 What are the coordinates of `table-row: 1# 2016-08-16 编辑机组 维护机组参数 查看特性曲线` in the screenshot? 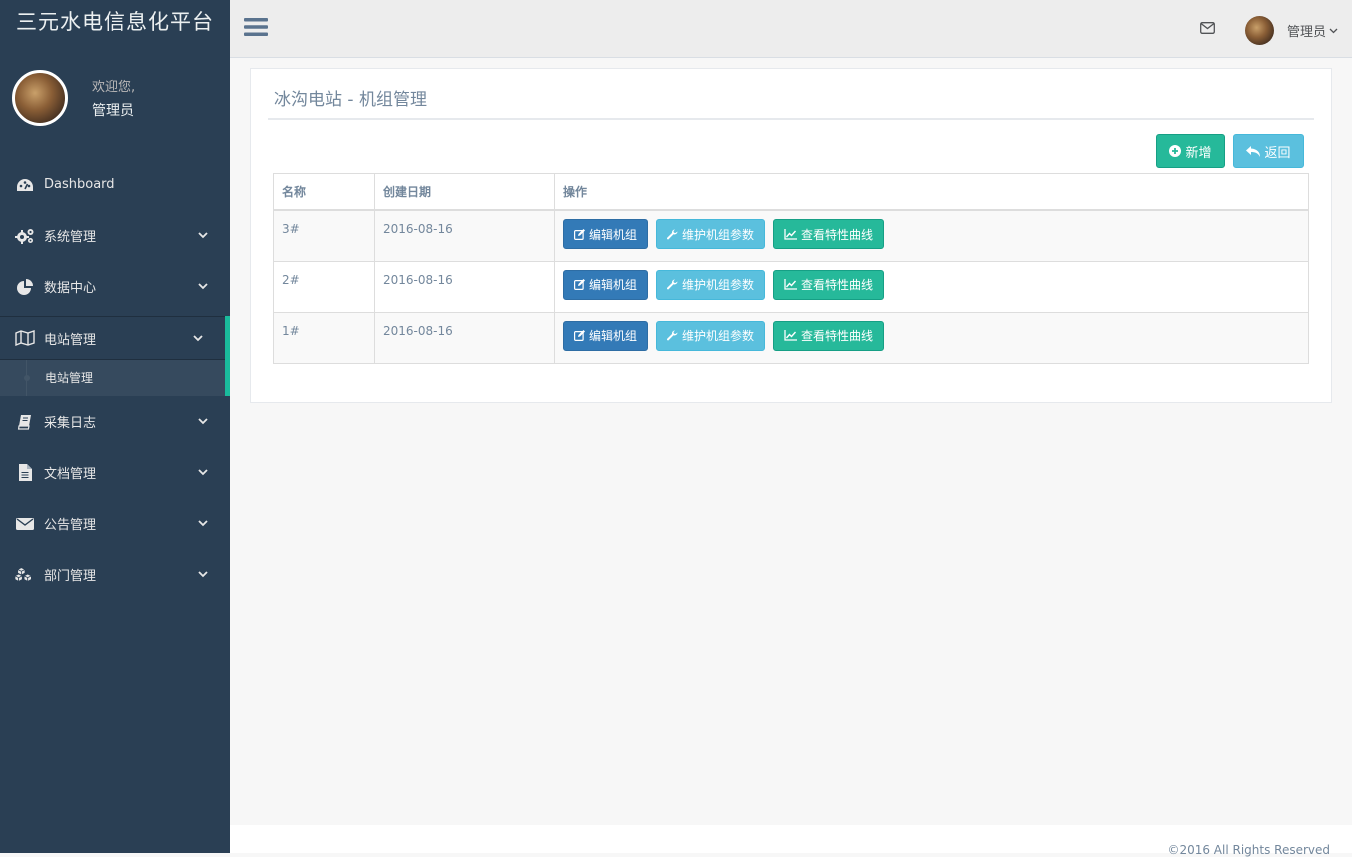 It's located at (791, 337).